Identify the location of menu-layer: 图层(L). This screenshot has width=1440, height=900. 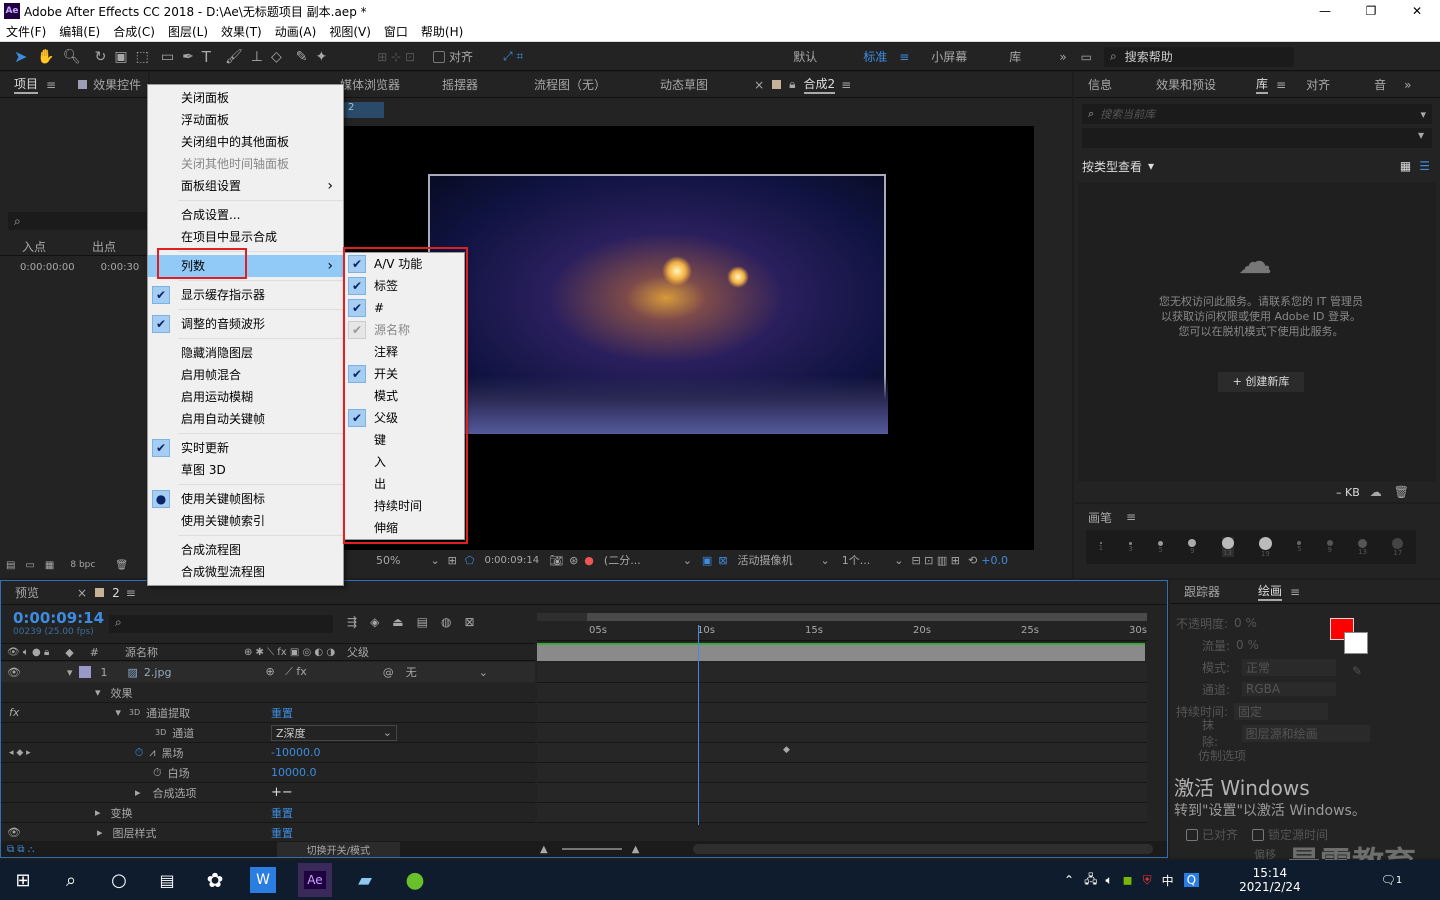
(188, 31).